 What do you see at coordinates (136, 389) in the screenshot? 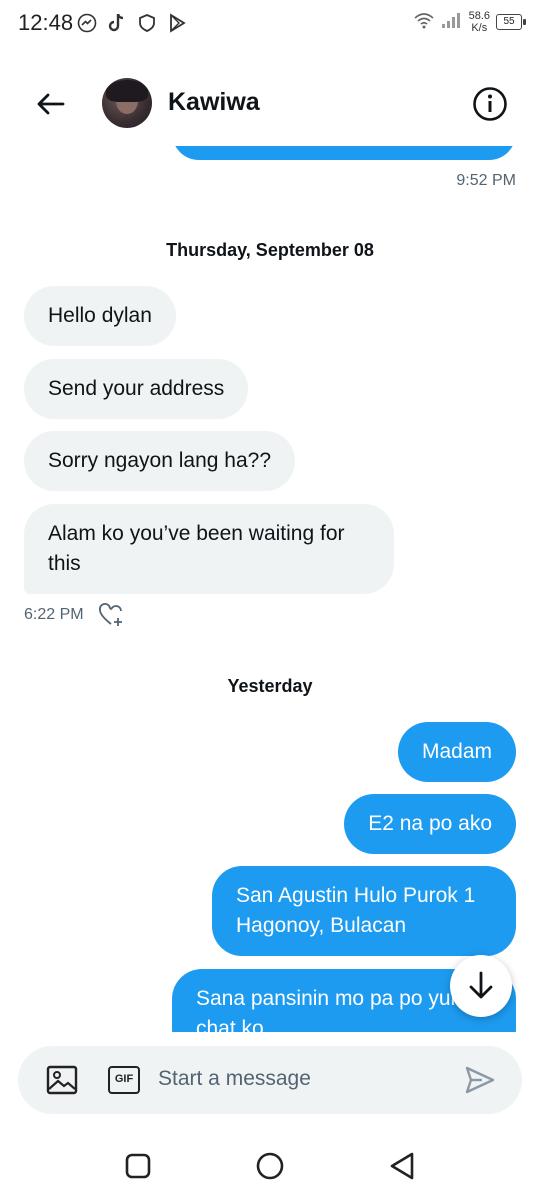
I see `message-bubble-incoming: Send your address` at bounding box center [136, 389].